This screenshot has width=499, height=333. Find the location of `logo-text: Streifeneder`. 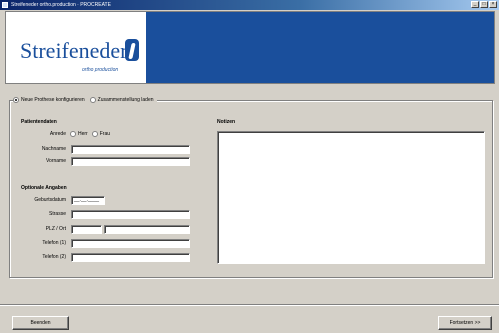

logo-text: Streifeneder is located at coordinates (74, 50).